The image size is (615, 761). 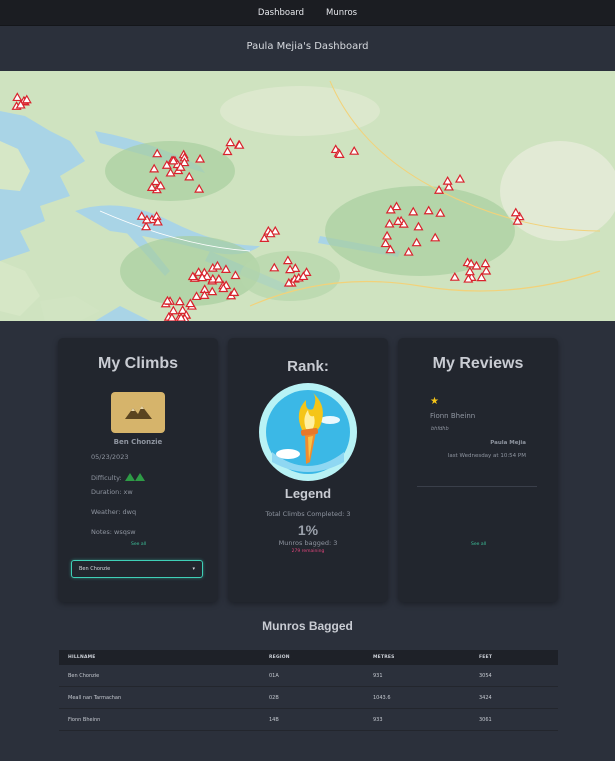 I want to click on table-header-row: HILLNAME REGION METRES FEET, so click(x=308, y=657).